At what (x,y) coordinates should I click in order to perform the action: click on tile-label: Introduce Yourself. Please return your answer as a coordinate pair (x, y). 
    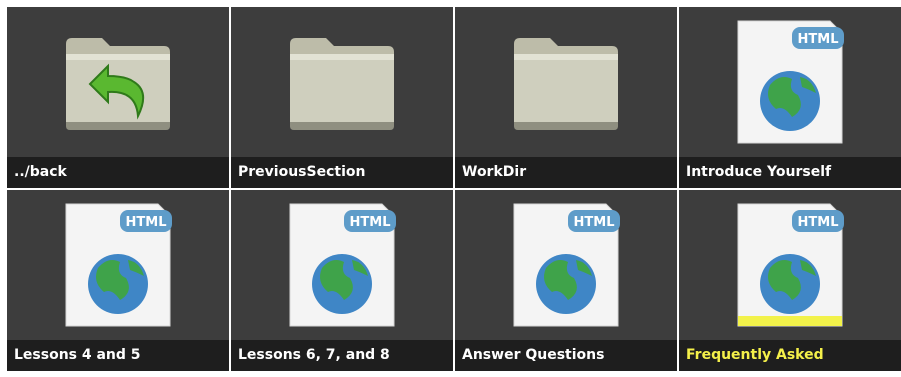
    Looking at the image, I should click on (790, 172).